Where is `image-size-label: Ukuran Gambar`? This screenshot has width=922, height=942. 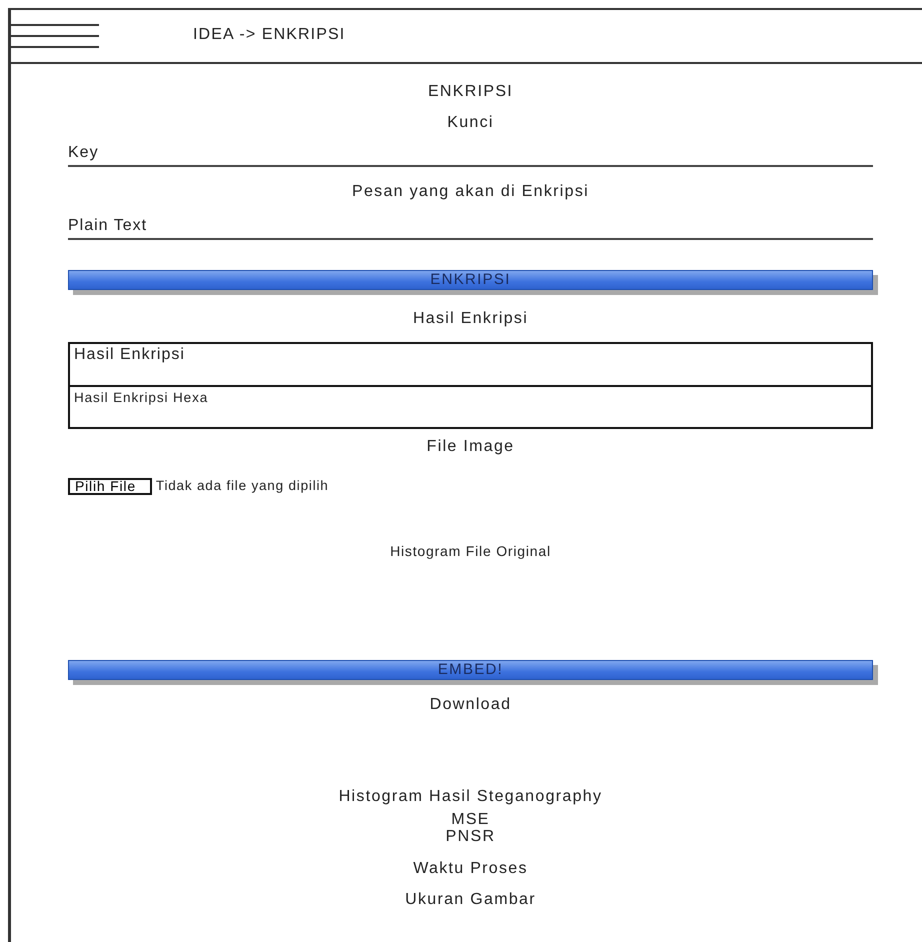
image-size-label: Ukuran Gambar is located at coordinates (470, 900).